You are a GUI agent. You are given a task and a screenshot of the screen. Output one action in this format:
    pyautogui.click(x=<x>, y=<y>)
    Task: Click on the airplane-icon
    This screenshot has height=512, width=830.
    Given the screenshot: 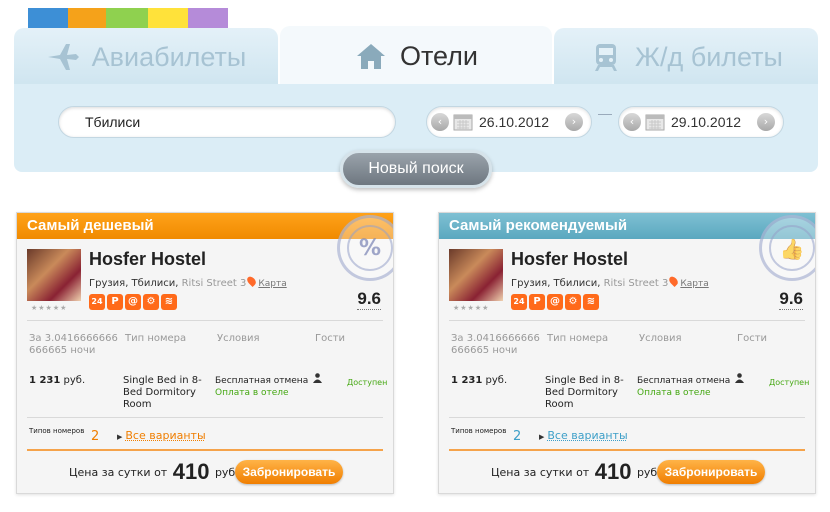 What is the action you would take?
    pyautogui.click(x=63, y=57)
    